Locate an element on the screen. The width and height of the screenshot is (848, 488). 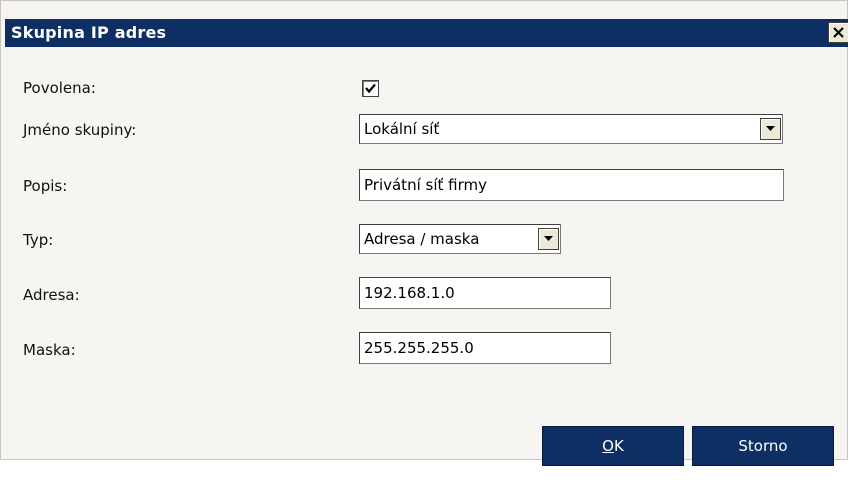
close-icon is located at coordinates (838, 32).